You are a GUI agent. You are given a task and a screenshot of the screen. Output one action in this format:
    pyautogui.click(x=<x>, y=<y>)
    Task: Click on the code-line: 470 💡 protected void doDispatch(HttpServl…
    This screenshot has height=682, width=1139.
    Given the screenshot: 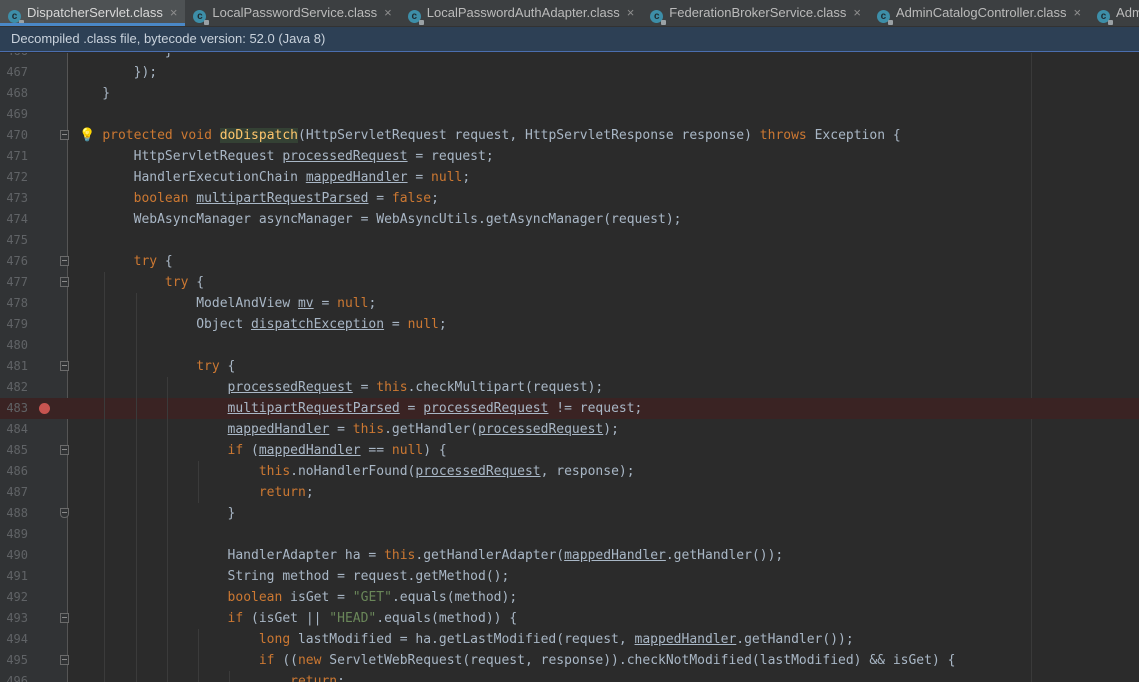 What is the action you would take?
    pyautogui.click(x=569, y=135)
    